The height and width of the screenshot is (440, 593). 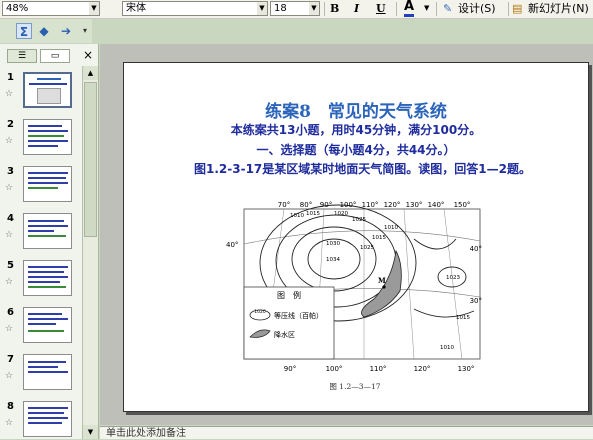 I want to click on italic-button: I, so click(x=356, y=8).